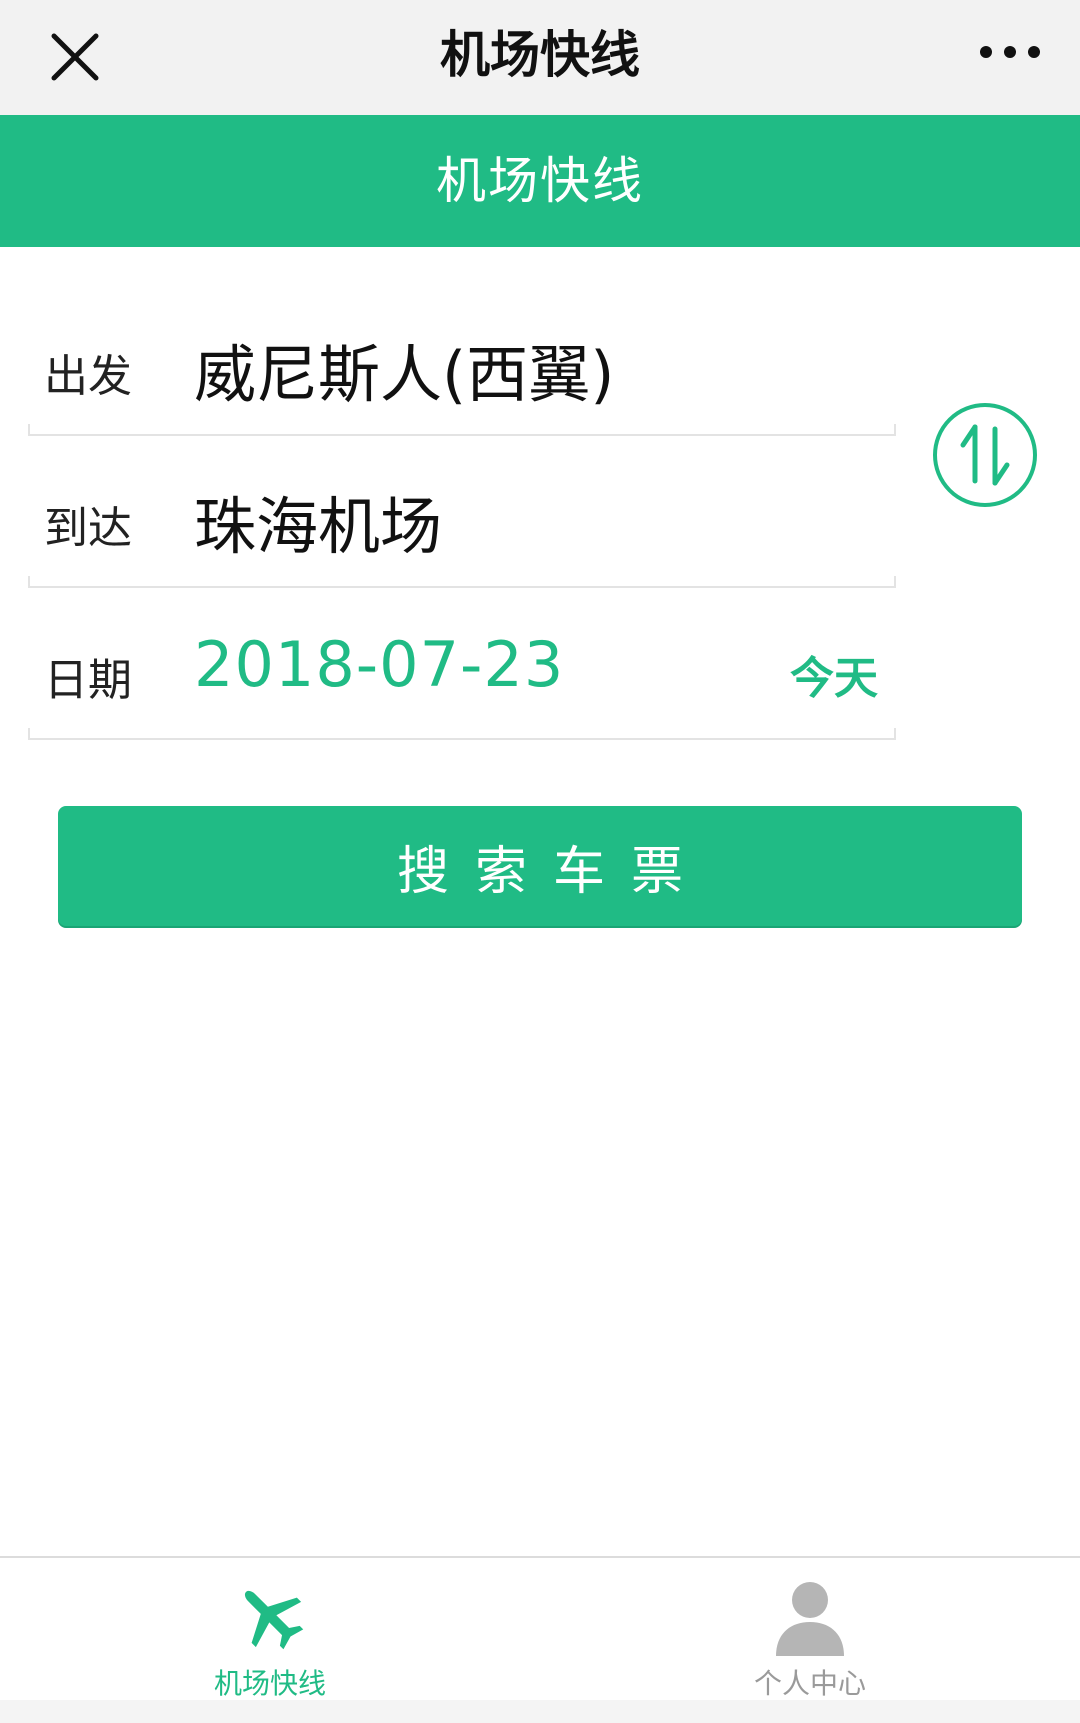 The image size is (1080, 1723). What do you see at coordinates (88, 528) in the screenshot?
I see `arrival-label: 到达` at bounding box center [88, 528].